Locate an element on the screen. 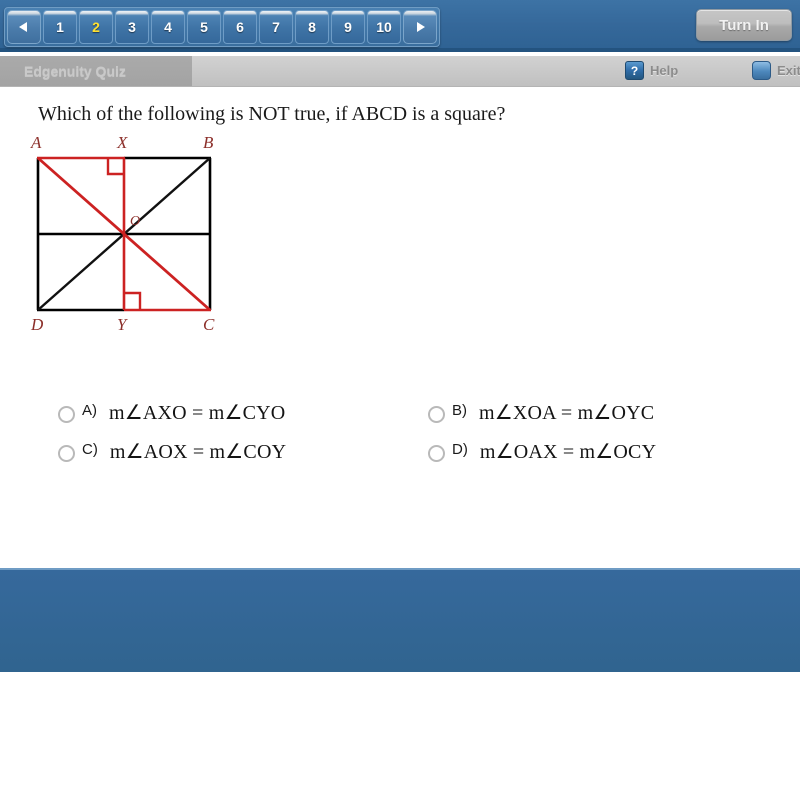  geometry-diagram: A X B D Y C O is located at coordinates (135, 237).